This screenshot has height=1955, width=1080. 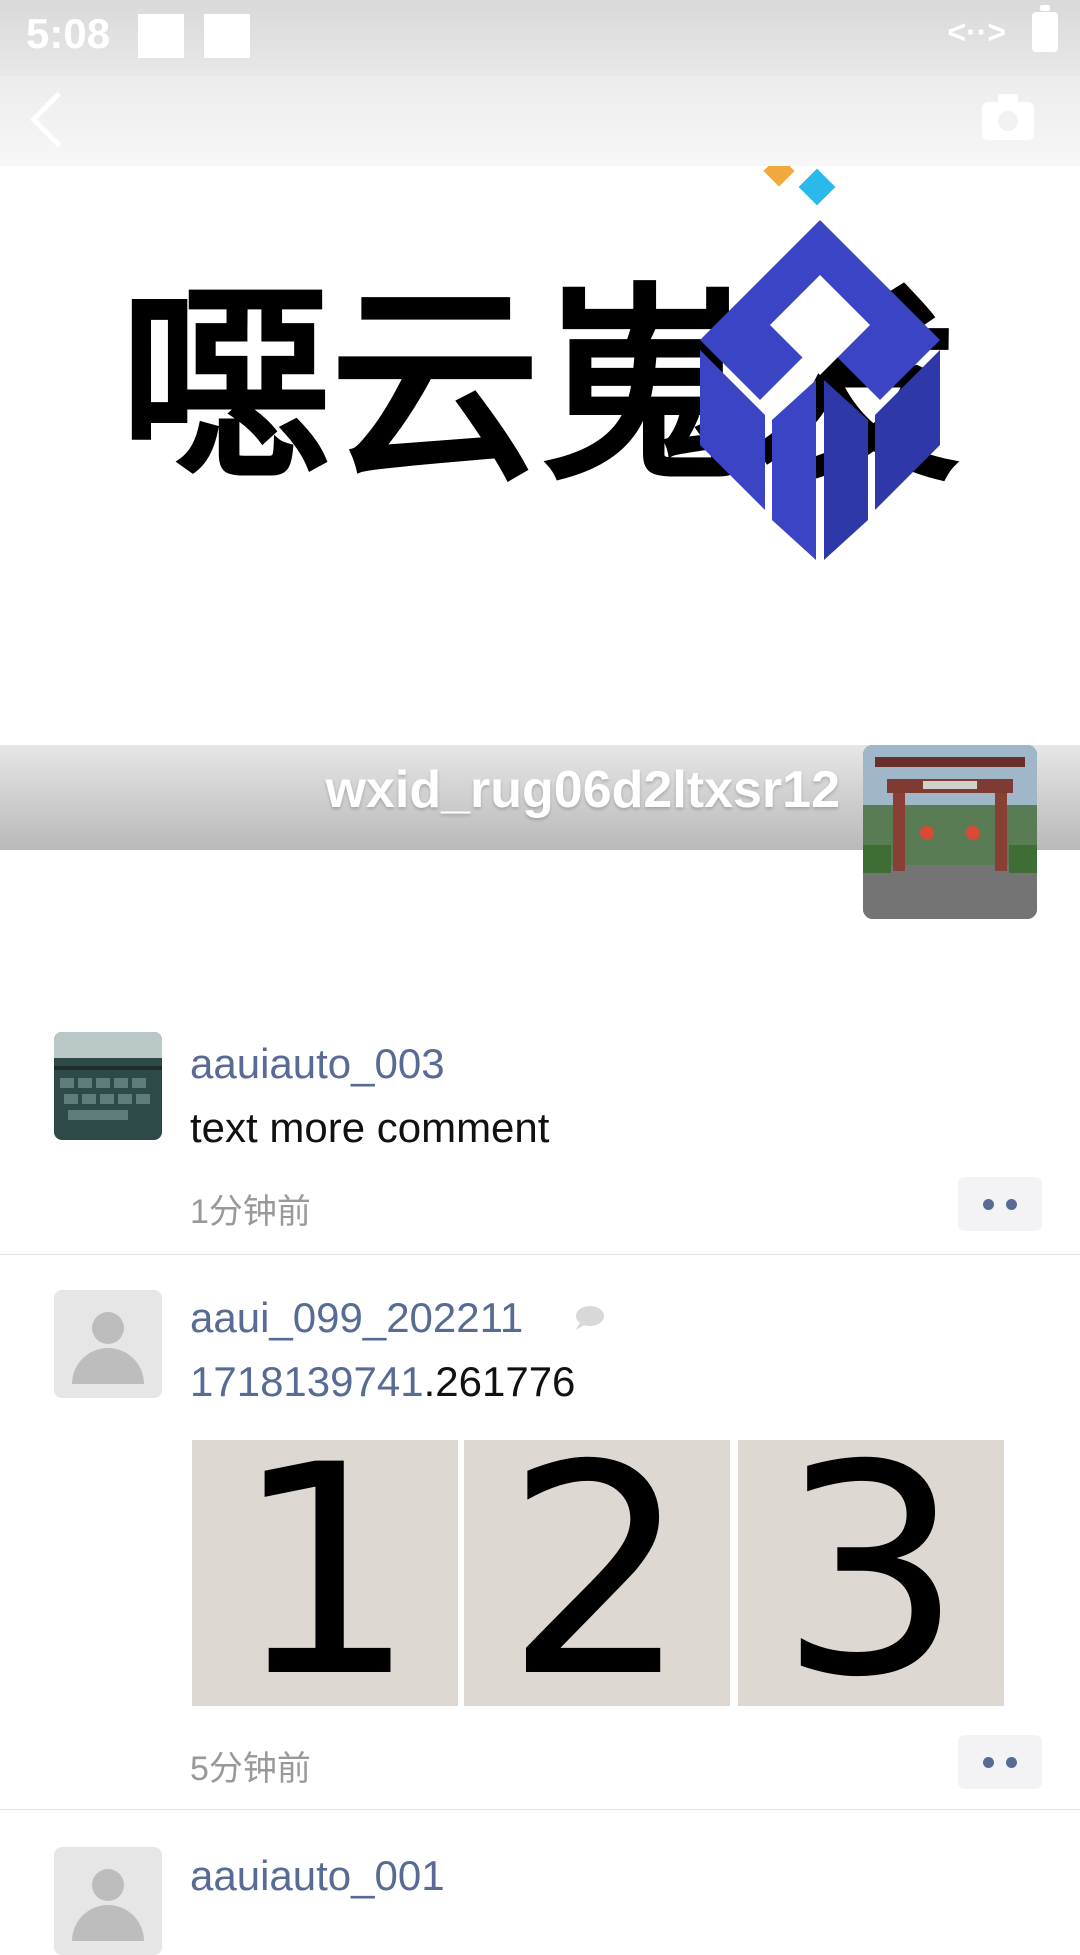 What do you see at coordinates (250, 1769) in the screenshot?
I see `post-time: 5分钟前` at bounding box center [250, 1769].